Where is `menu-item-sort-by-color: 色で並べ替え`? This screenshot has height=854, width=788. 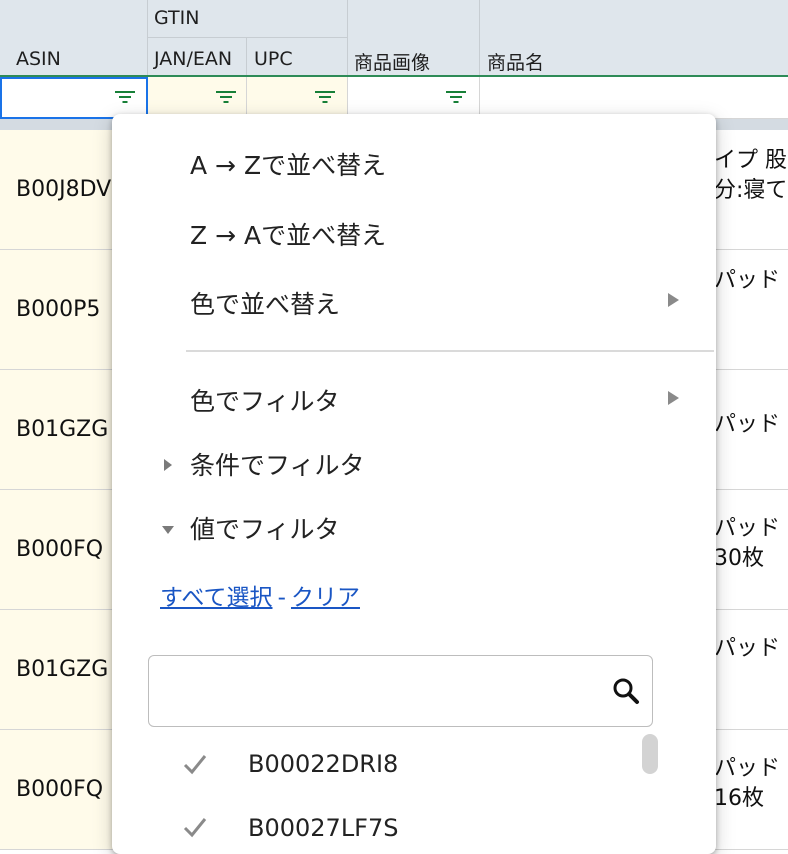
menu-item-sort-by-color: 色で並べ替え is located at coordinates (414, 299).